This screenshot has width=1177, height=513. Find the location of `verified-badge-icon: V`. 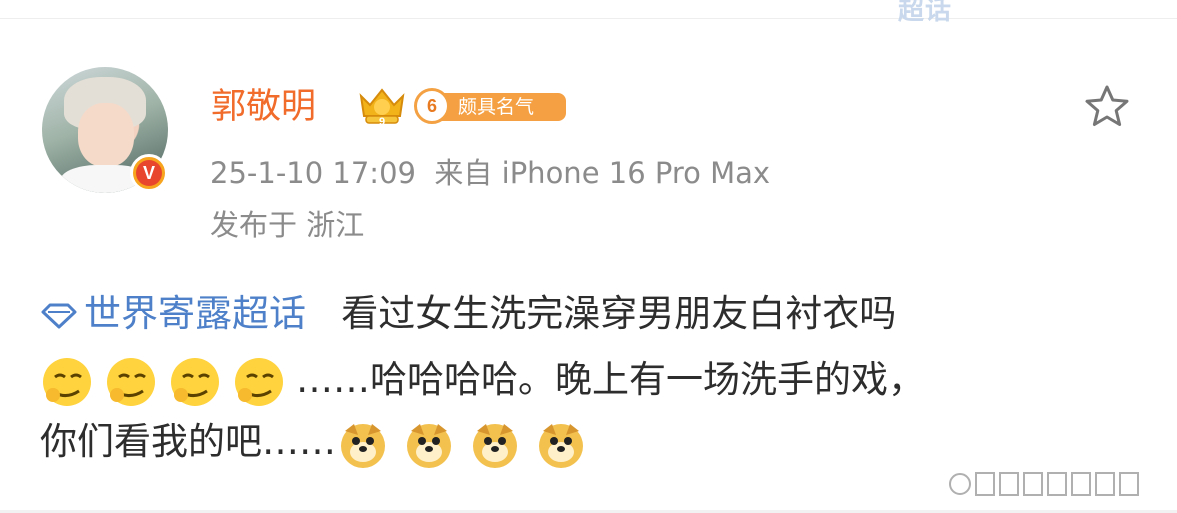

verified-badge-icon: V is located at coordinates (149, 173).